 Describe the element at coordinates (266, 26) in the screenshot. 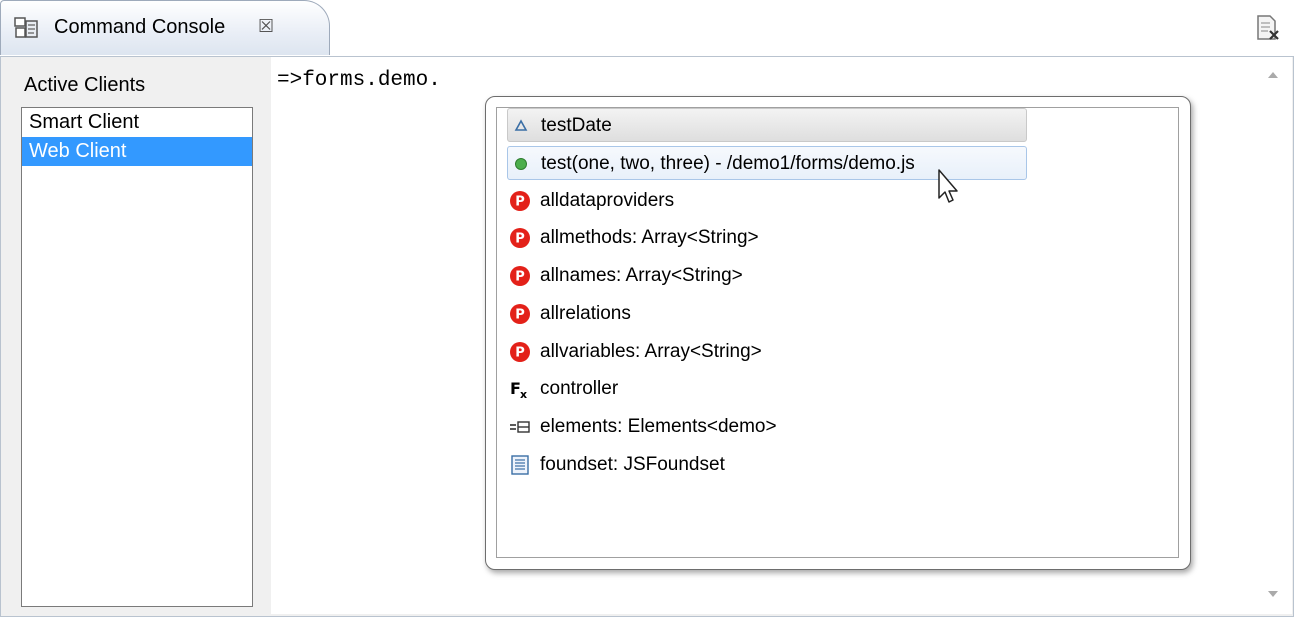

I see `close-icon: ☒` at that location.